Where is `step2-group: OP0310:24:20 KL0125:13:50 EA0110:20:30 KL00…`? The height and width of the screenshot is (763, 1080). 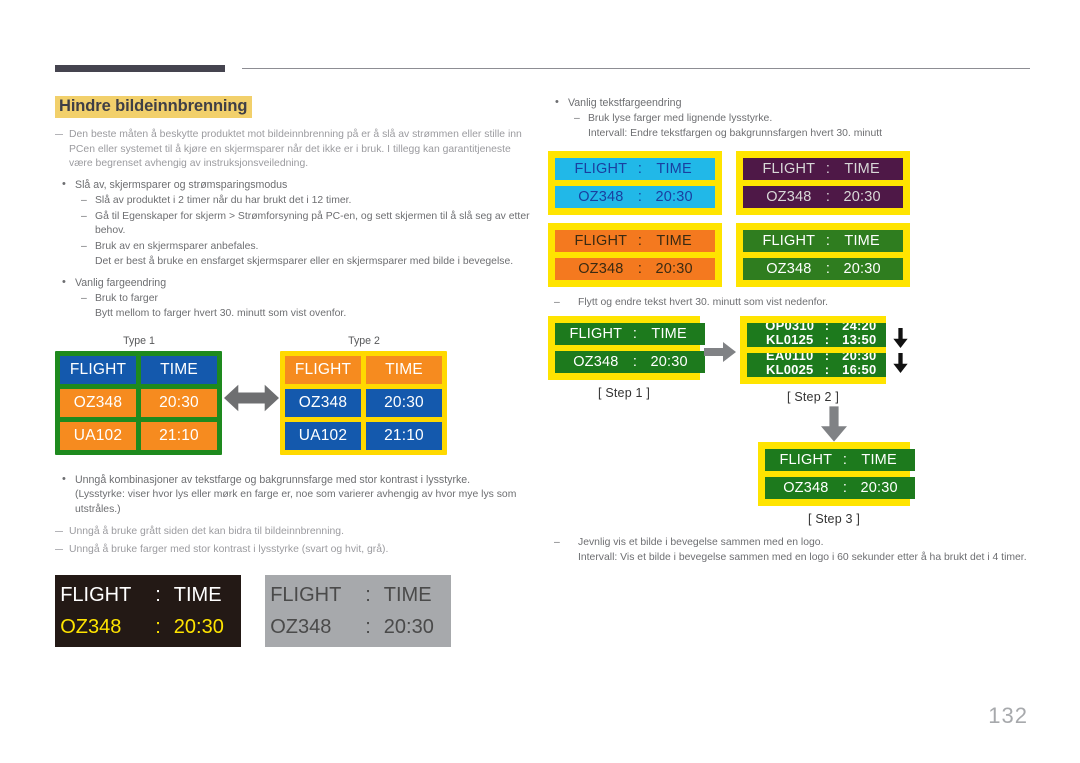
step2-group: OP0310:24:20 KL0125:13:50 EA0110:20:30 KL00… is located at coordinates (824, 360).